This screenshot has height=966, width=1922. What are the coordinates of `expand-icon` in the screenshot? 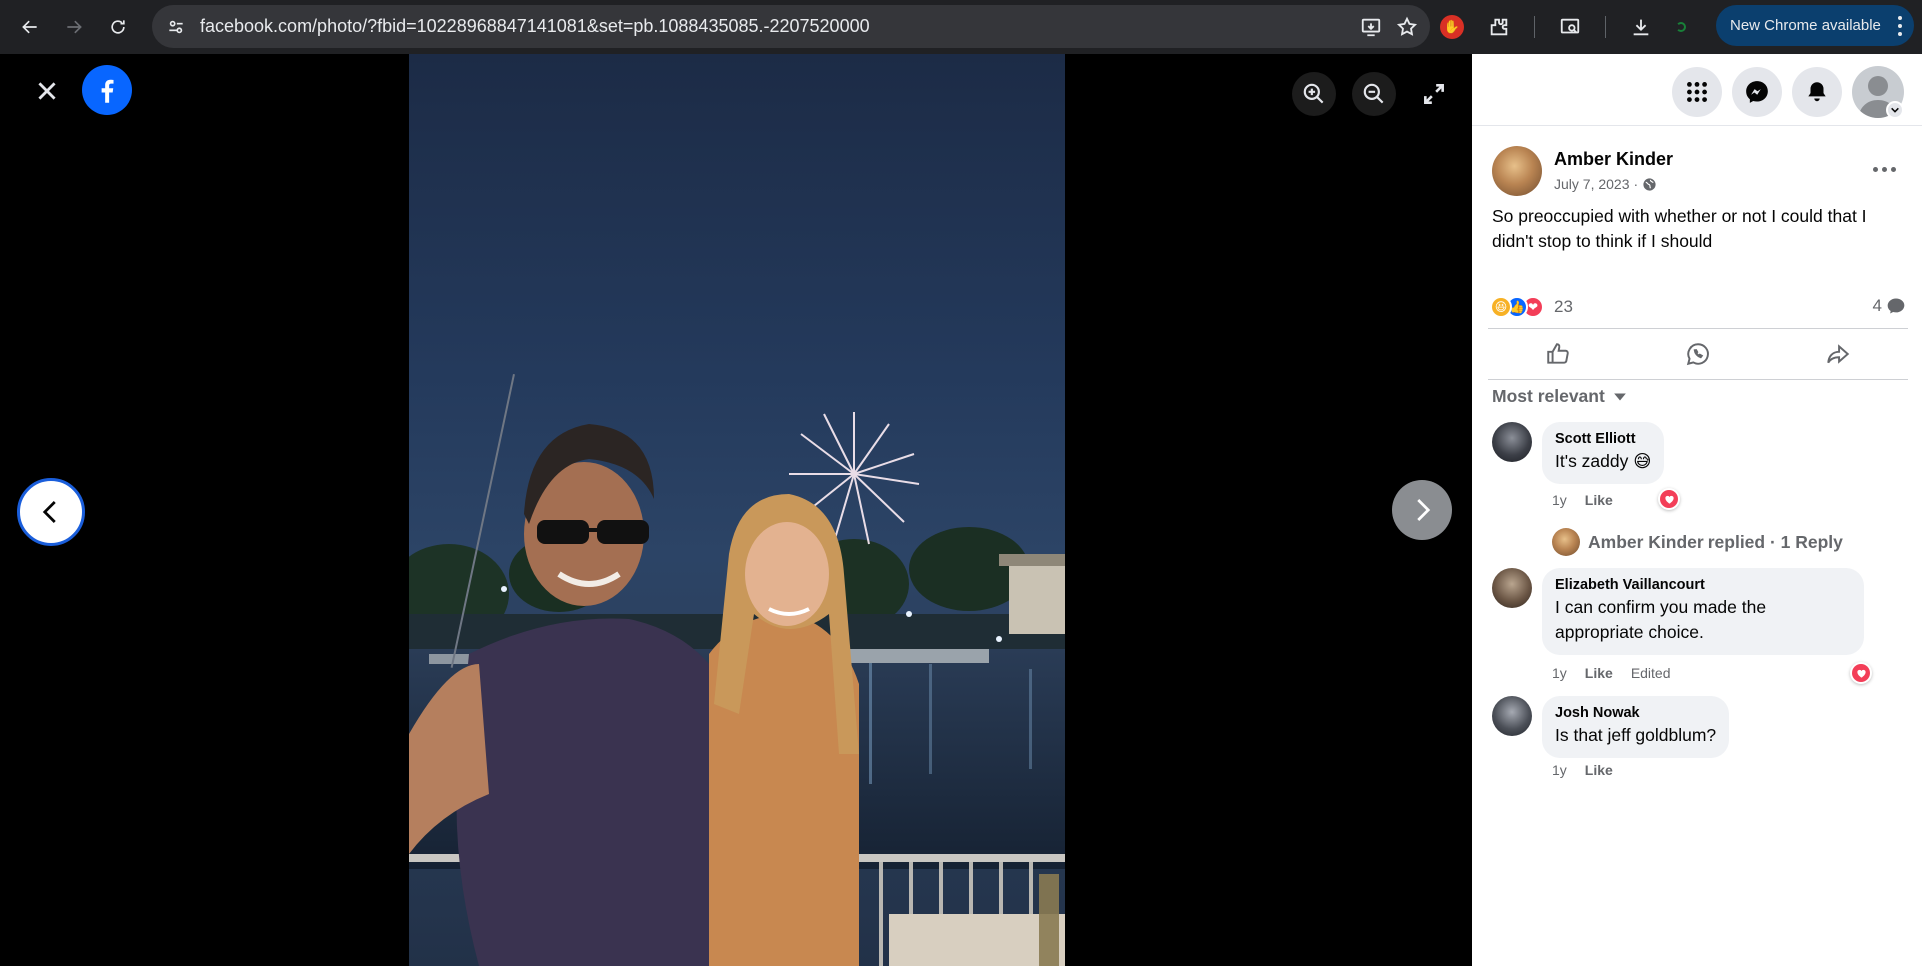 It's located at (1434, 94).